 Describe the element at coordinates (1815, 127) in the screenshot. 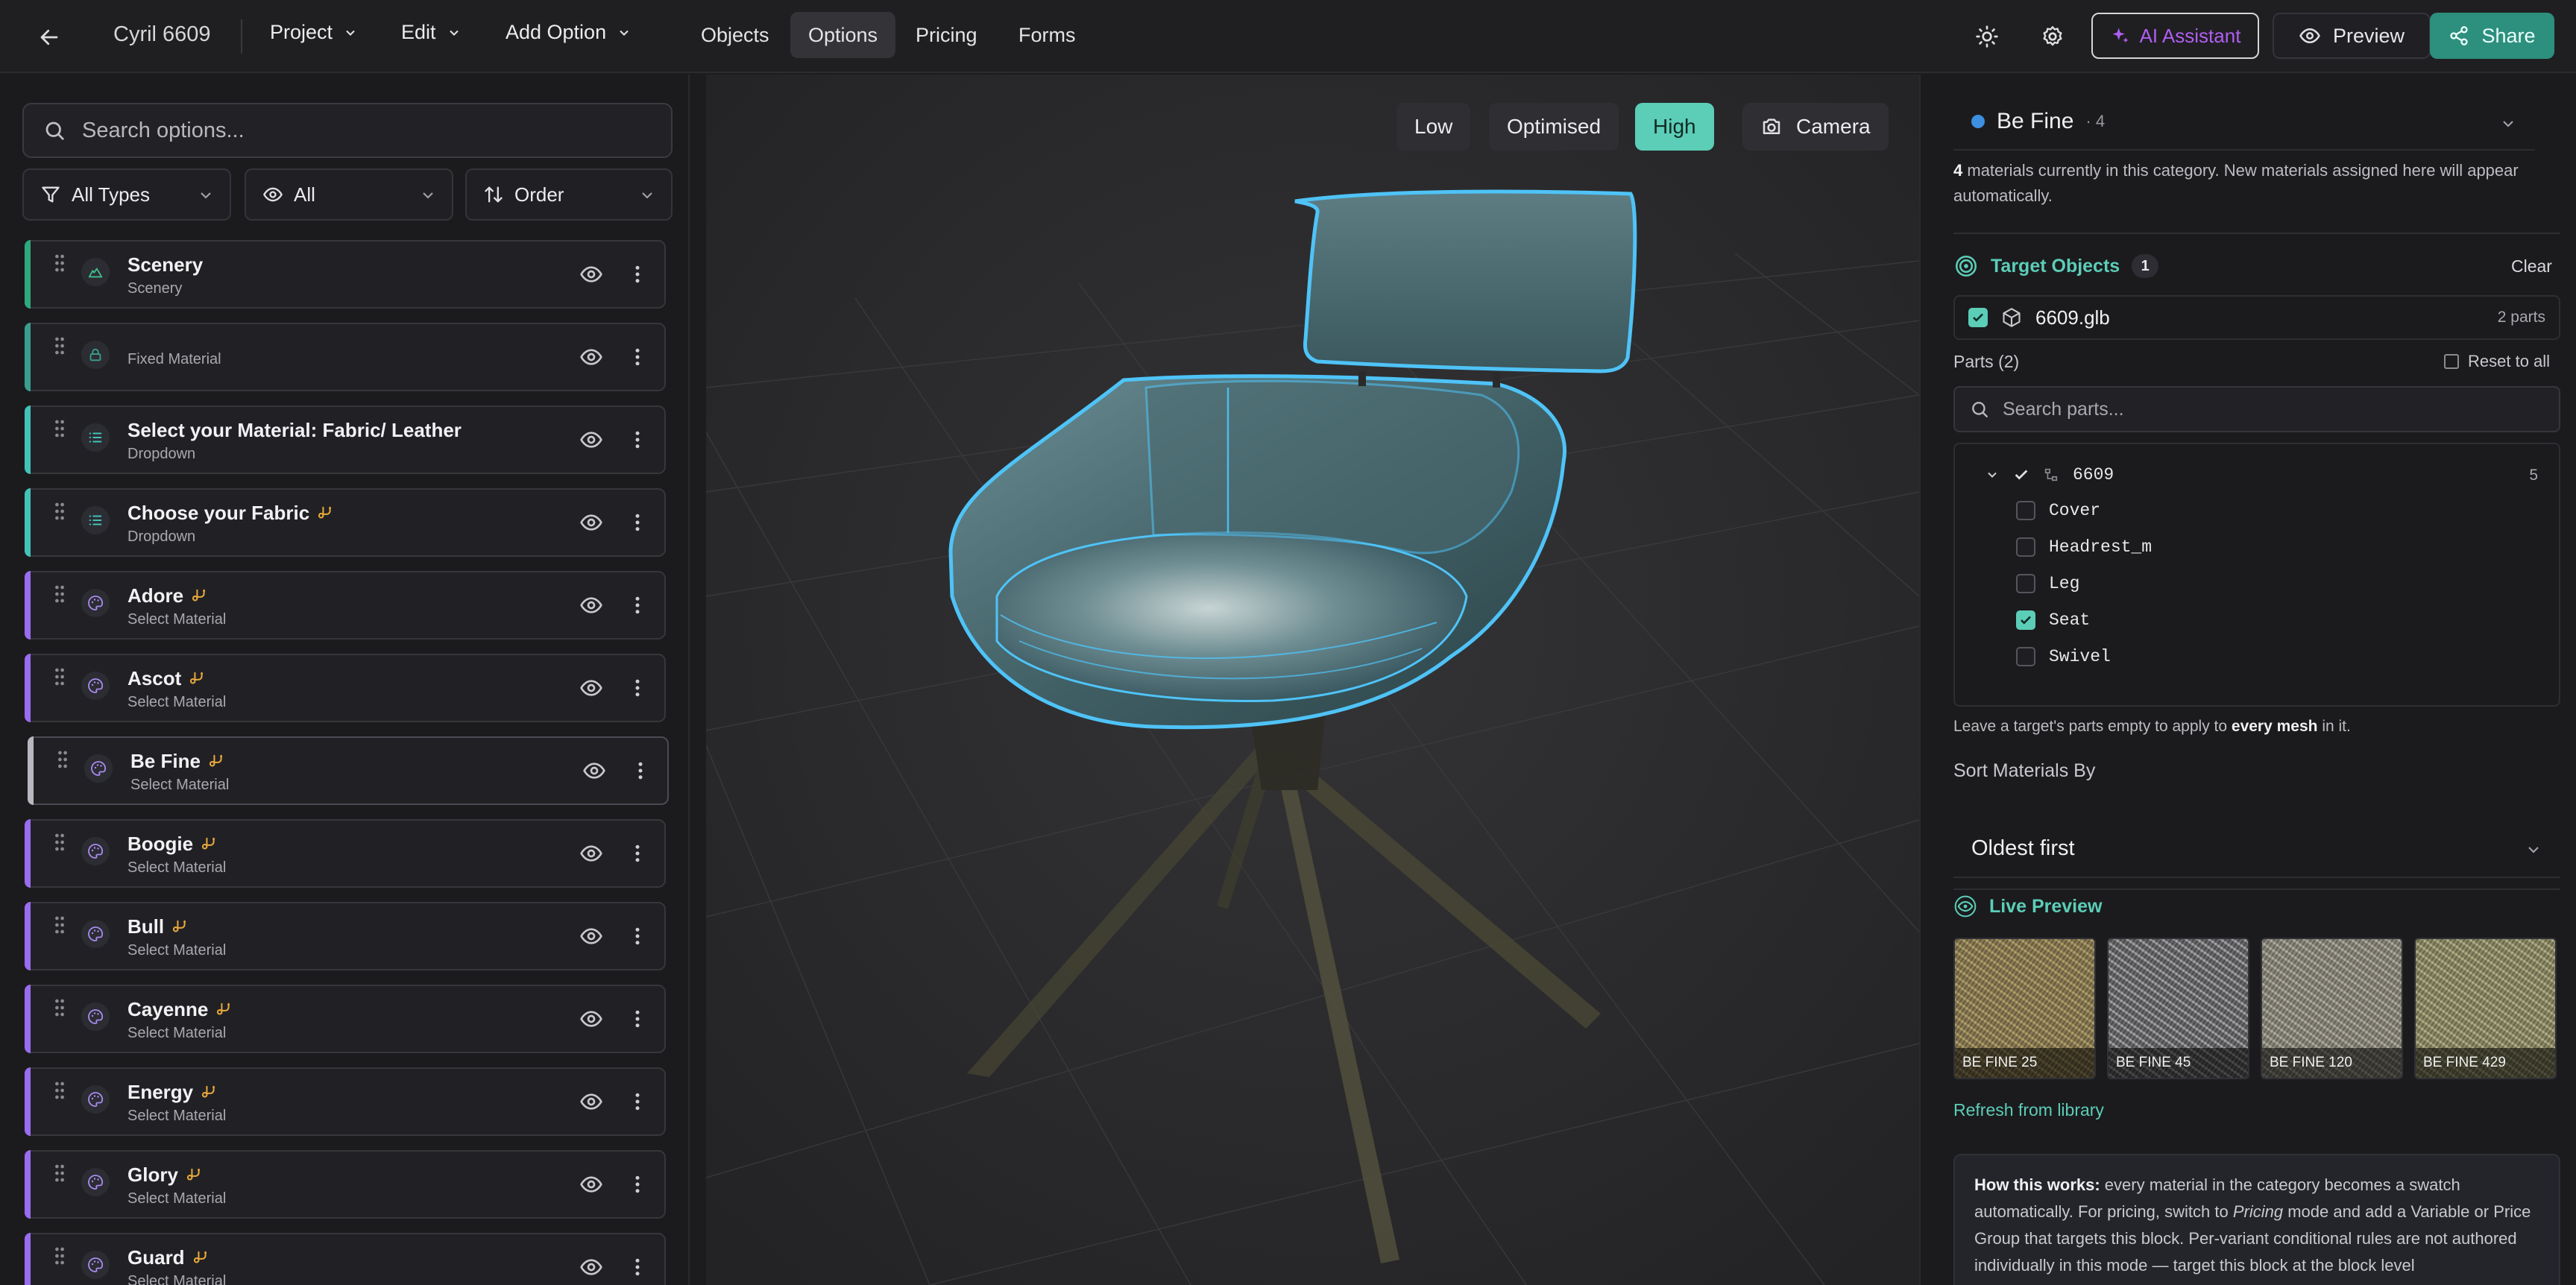

I see `camera-button: Camera` at that location.